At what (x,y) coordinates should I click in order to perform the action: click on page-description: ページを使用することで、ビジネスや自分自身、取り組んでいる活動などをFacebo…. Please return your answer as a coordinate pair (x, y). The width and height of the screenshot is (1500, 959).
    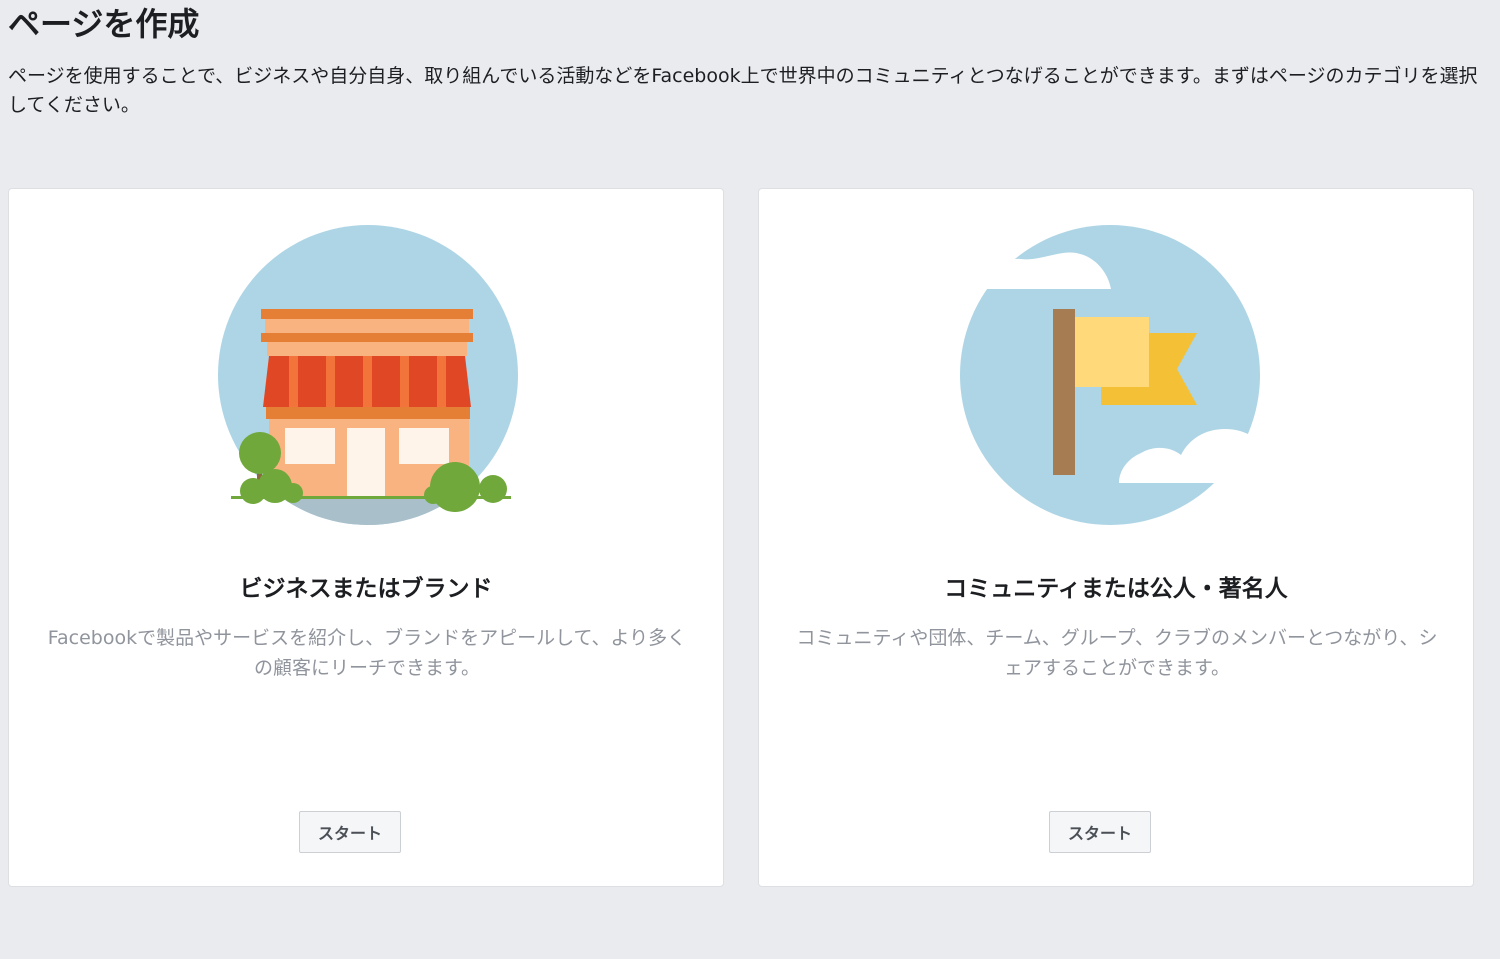
    Looking at the image, I should click on (743, 90).